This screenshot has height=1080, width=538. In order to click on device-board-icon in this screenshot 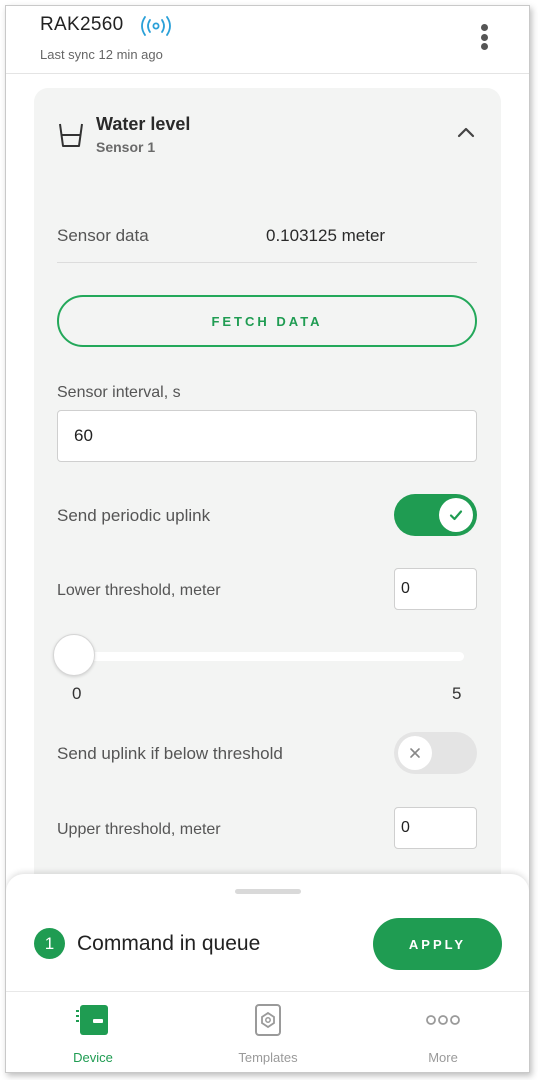, I will do `click(92, 1020)`.